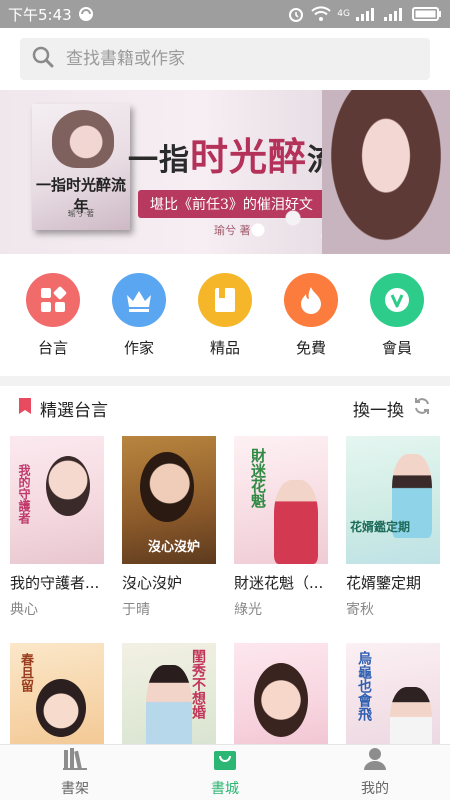 The width and height of the screenshot is (450, 800). I want to click on bookshelf-icon, so click(75, 761).